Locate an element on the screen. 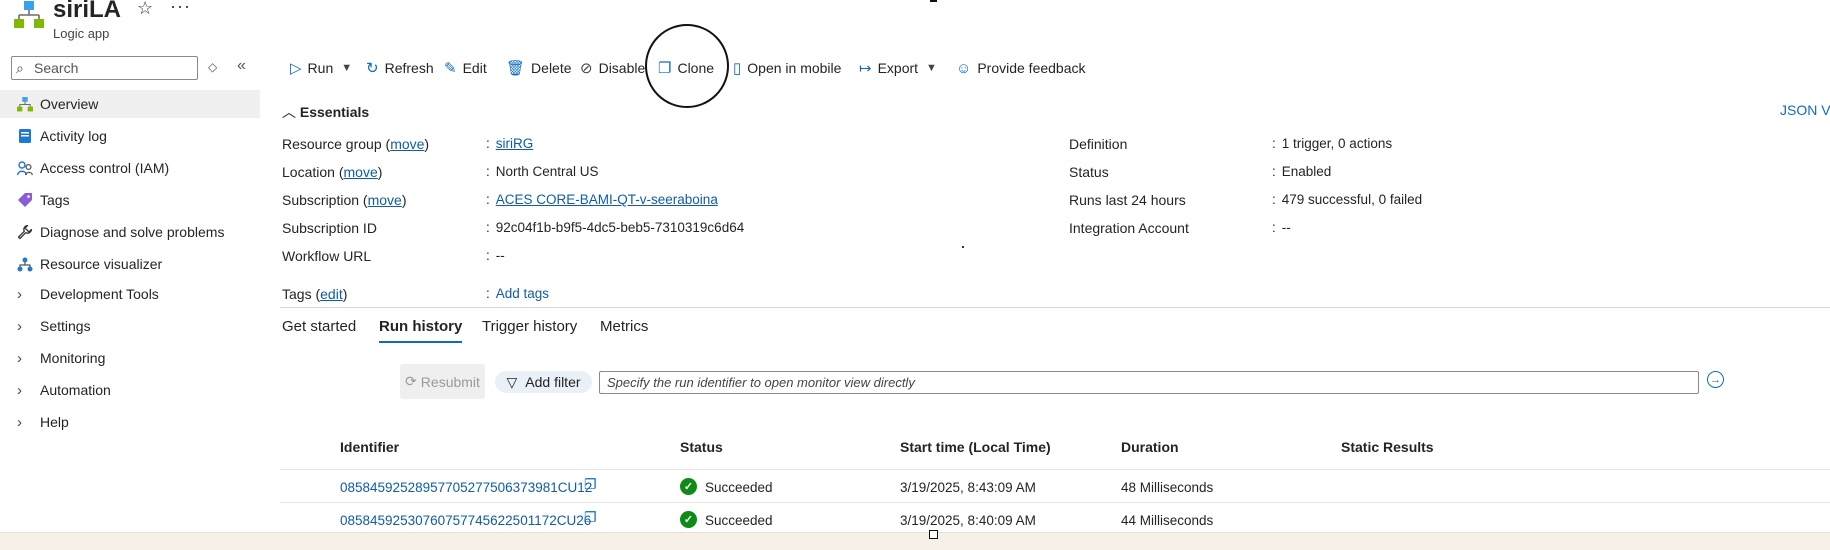  tags-edit-link: edit is located at coordinates (331, 294).